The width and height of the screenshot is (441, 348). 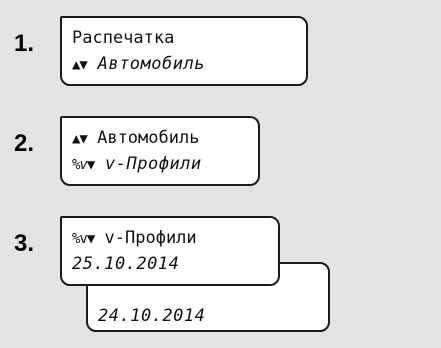 I want to click on display-line-1: %v▼ v-Профили, so click(x=134, y=238).